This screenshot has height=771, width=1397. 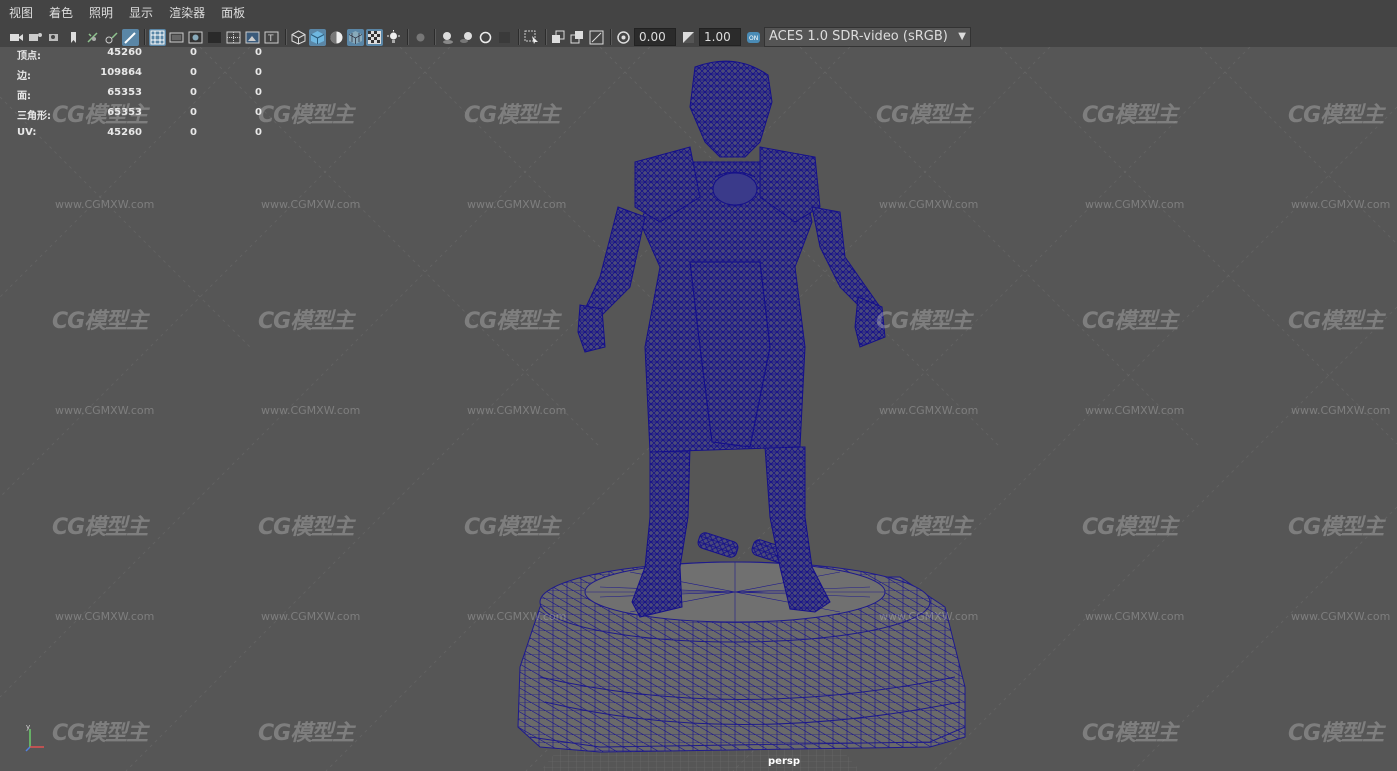 What do you see at coordinates (101, 13) in the screenshot?
I see `menu-lighting: 照明` at bounding box center [101, 13].